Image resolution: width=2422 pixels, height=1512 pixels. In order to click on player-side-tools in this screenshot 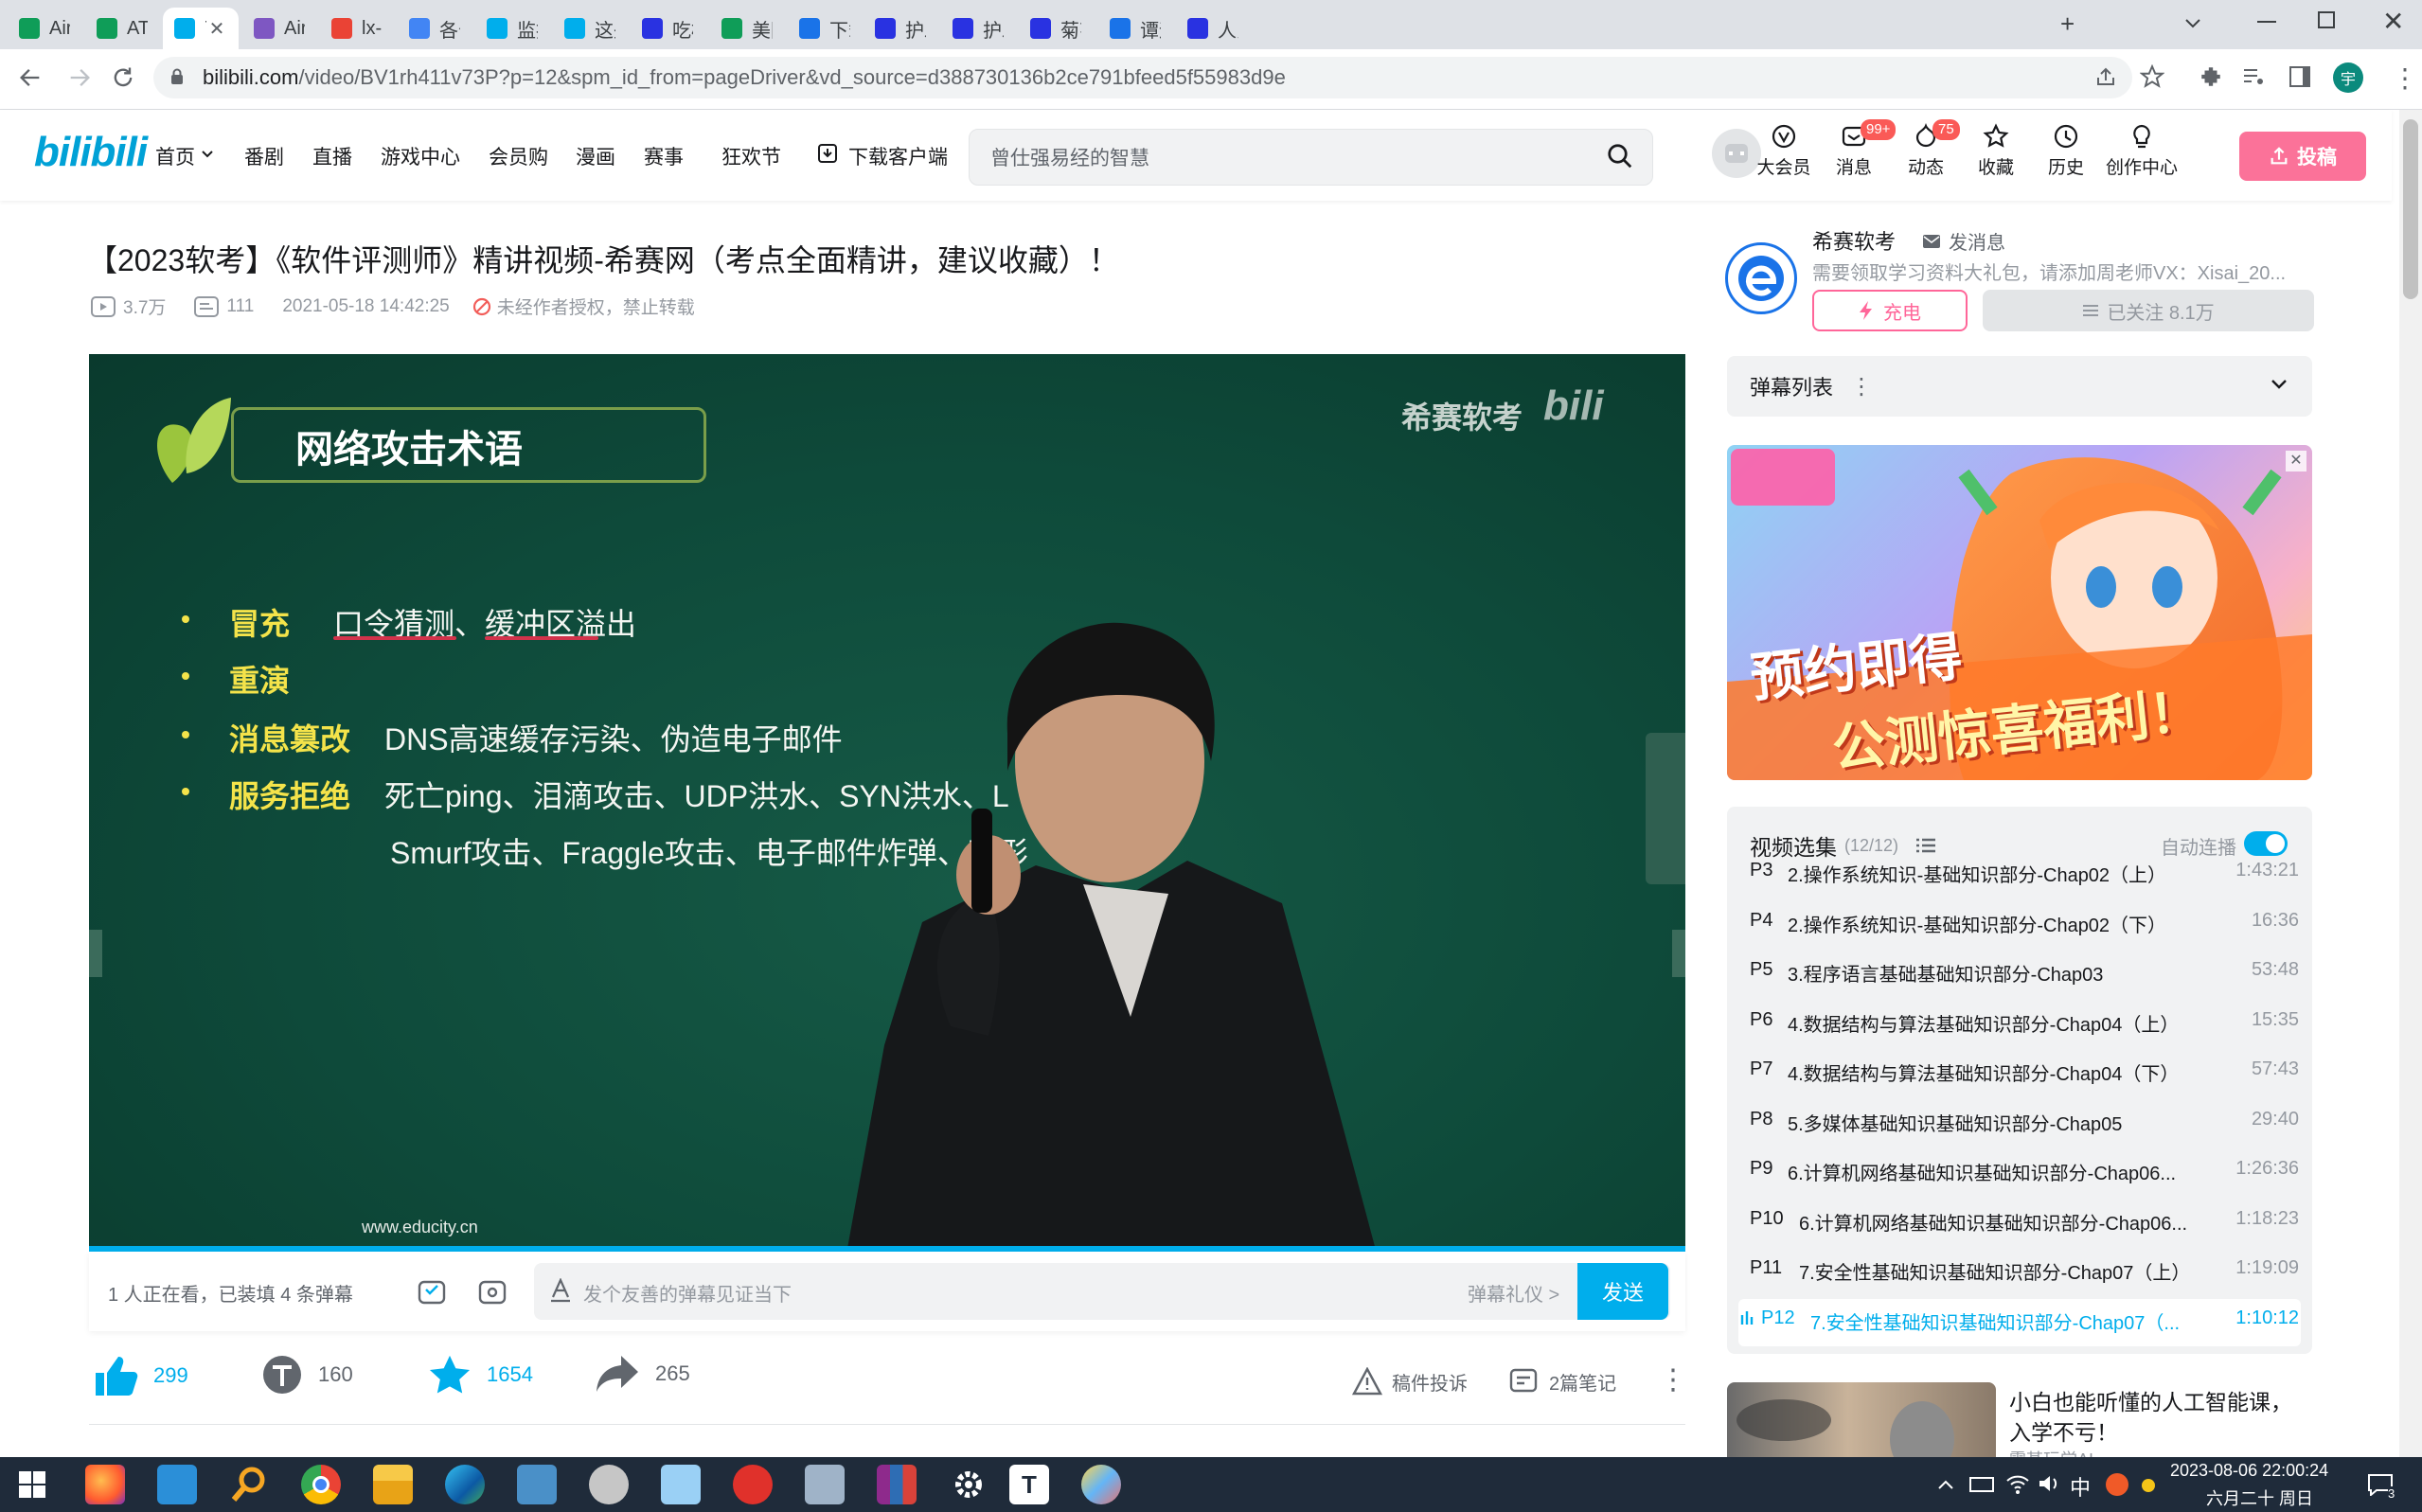, I will do `click(1665, 808)`.